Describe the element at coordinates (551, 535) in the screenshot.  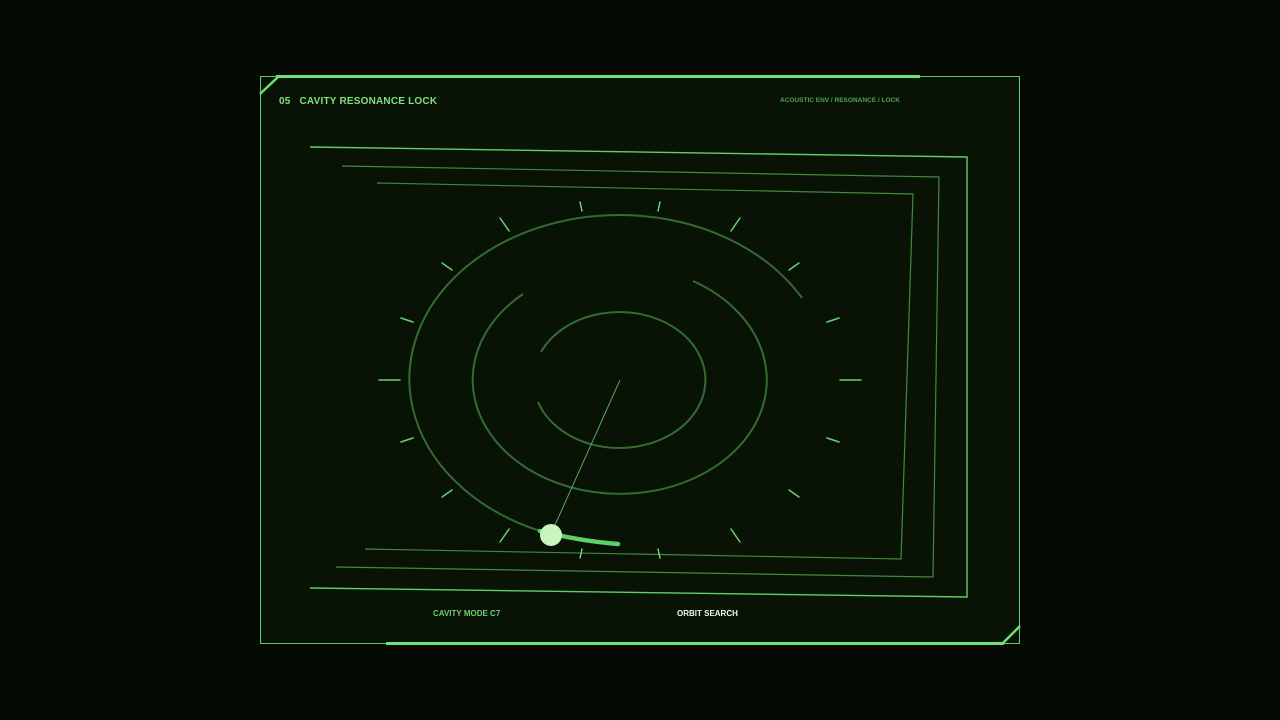
I see `orbit-probe-handle` at that location.